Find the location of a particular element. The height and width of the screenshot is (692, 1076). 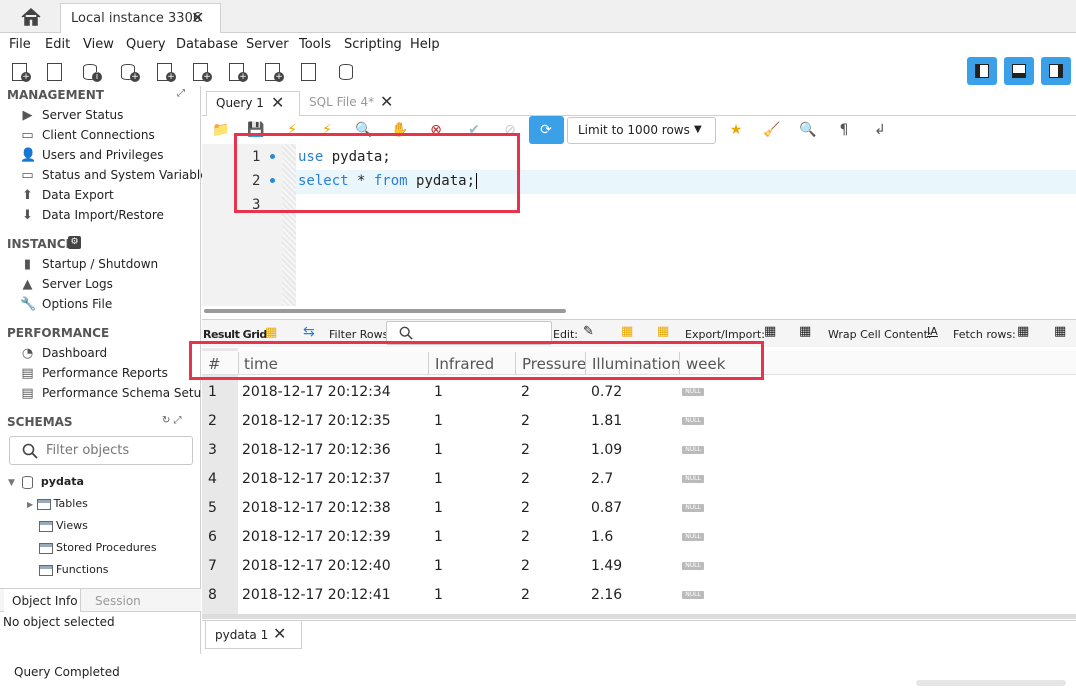

menu-help: Help is located at coordinates (425, 44).